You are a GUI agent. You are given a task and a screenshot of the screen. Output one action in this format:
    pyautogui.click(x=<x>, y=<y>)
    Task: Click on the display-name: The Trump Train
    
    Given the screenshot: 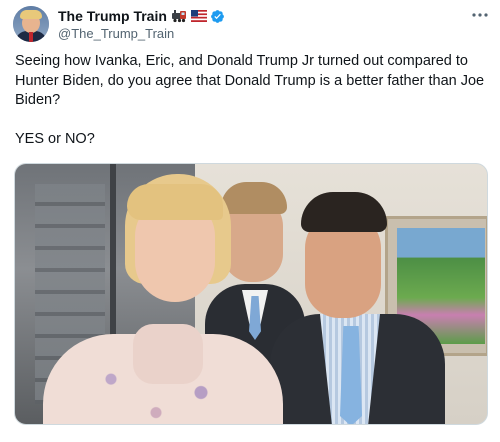 What is the action you would take?
    pyautogui.click(x=112, y=16)
    